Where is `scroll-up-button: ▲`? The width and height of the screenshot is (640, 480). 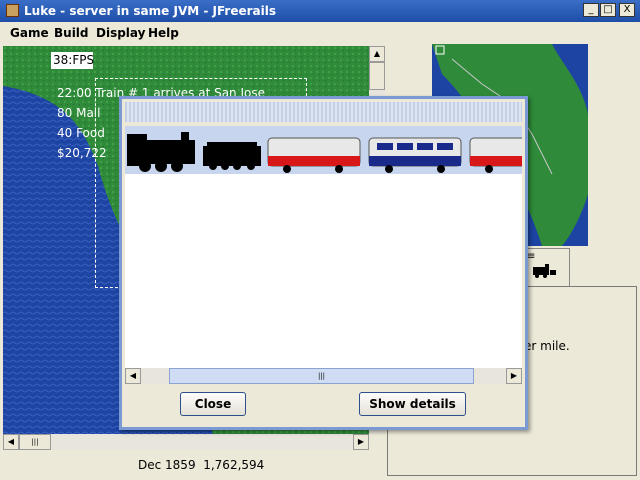 scroll-up-button: ▲ is located at coordinates (377, 54).